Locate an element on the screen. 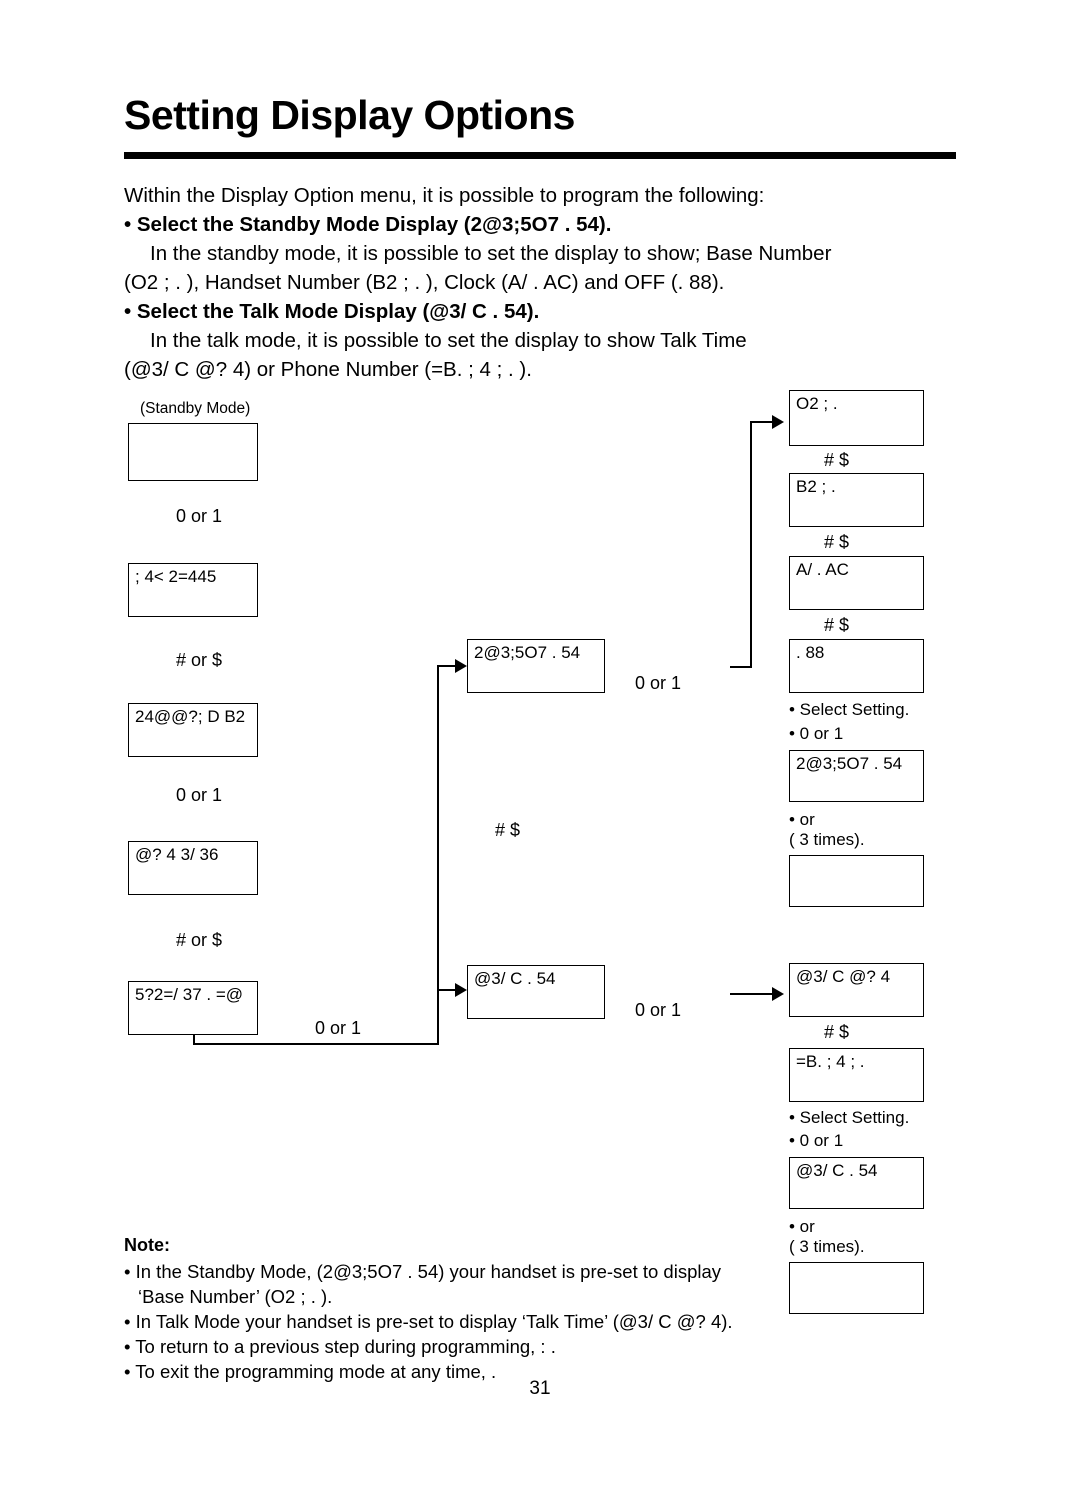 This screenshot has width=1080, height=1509. line-middle-vertical is located at coordinates (438, 827).